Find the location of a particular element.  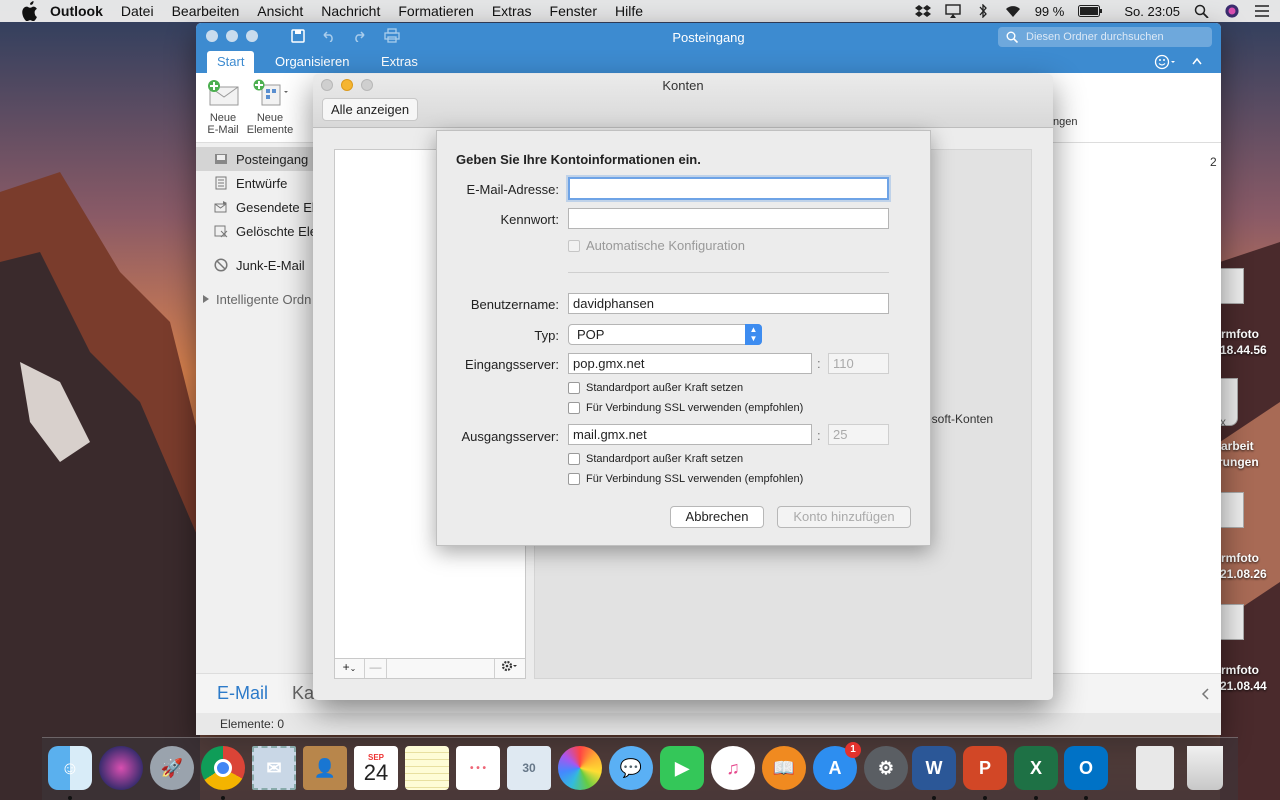

new-email-line2: E-Mail is located at coordinates (223, 130).